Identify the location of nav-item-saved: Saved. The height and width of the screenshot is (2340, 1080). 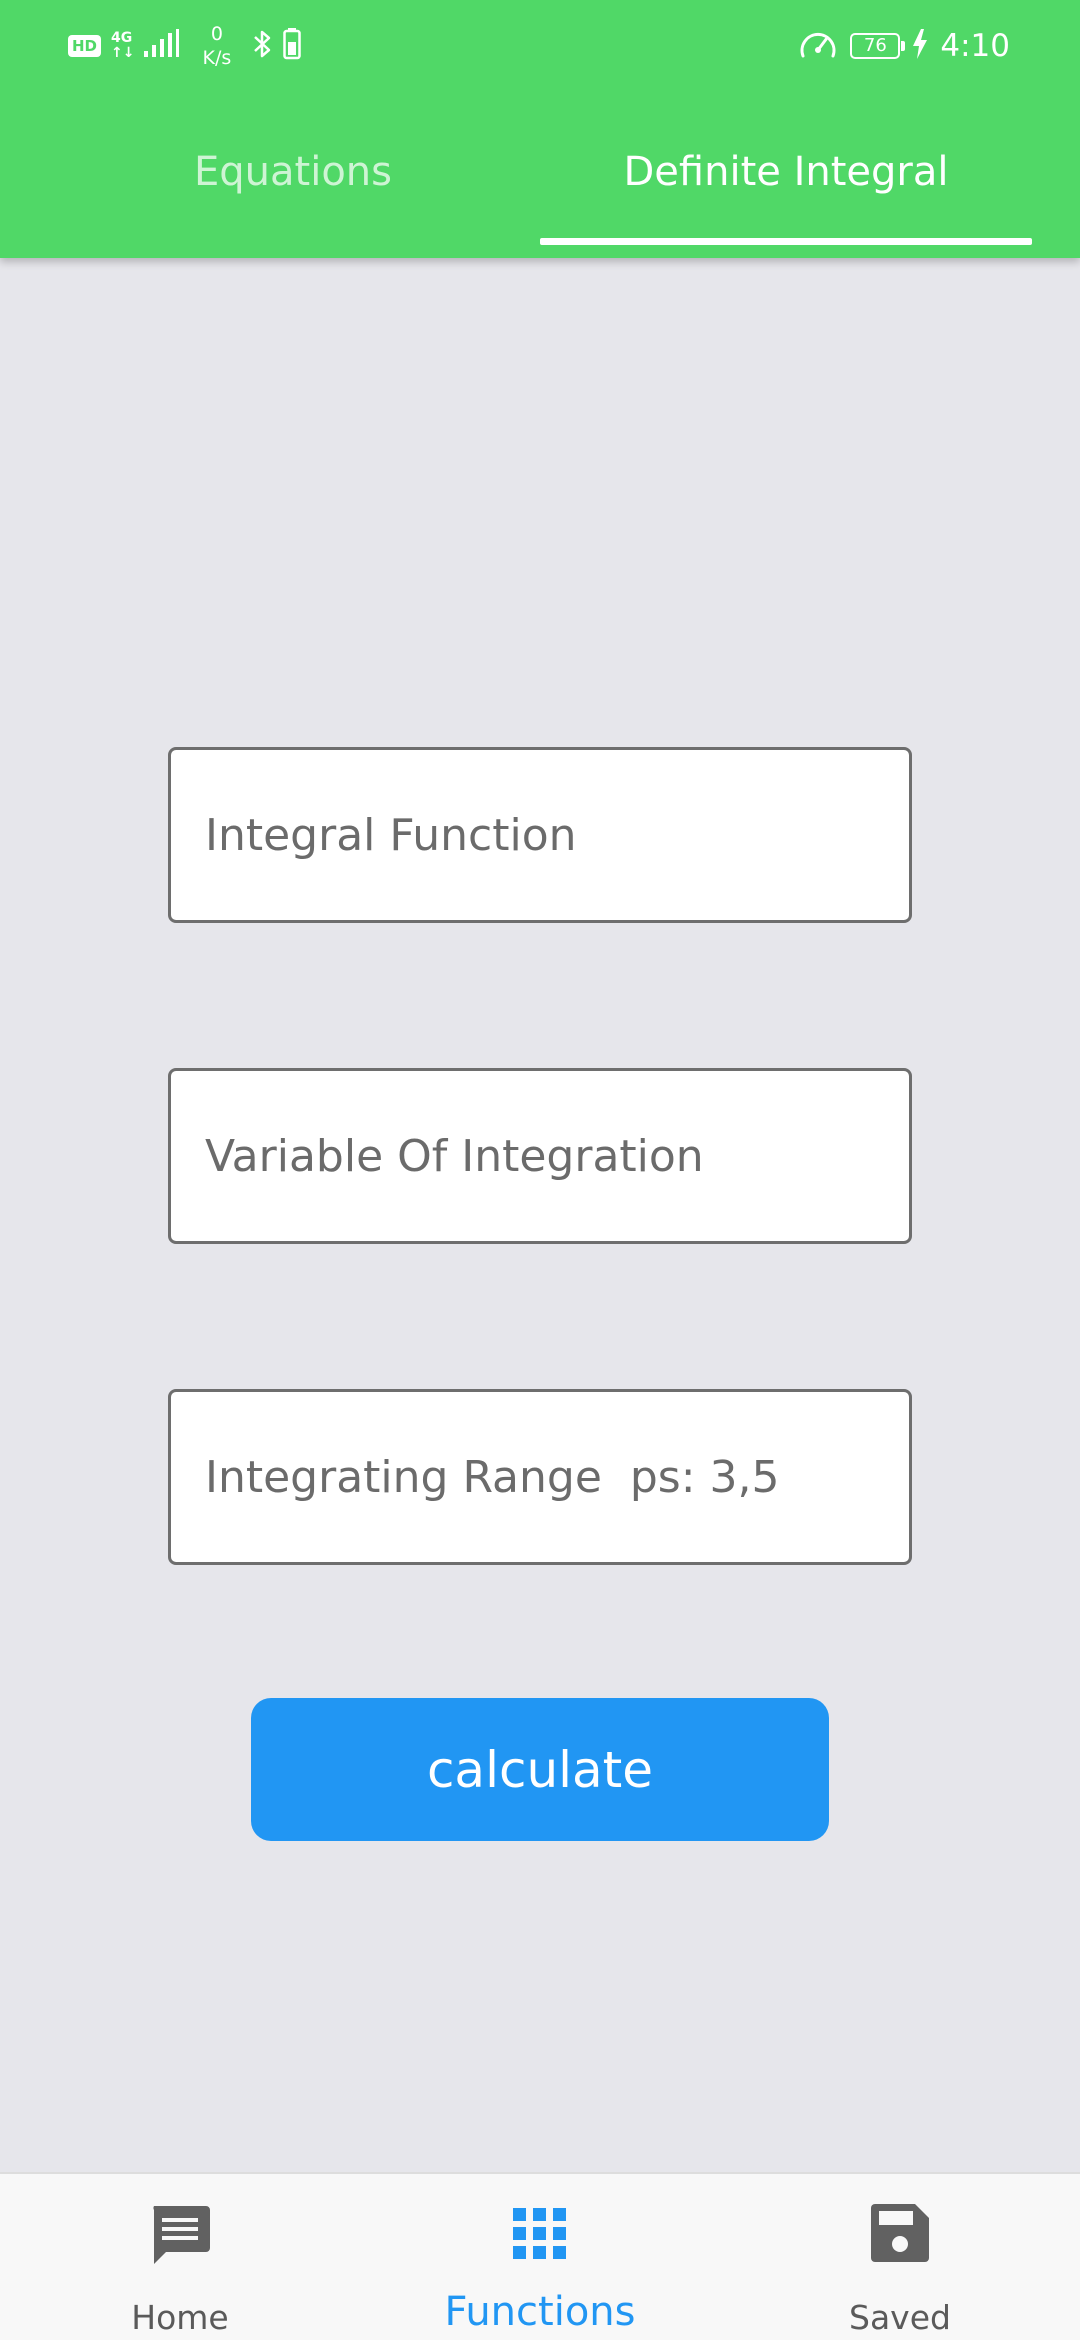
(900, 2257).